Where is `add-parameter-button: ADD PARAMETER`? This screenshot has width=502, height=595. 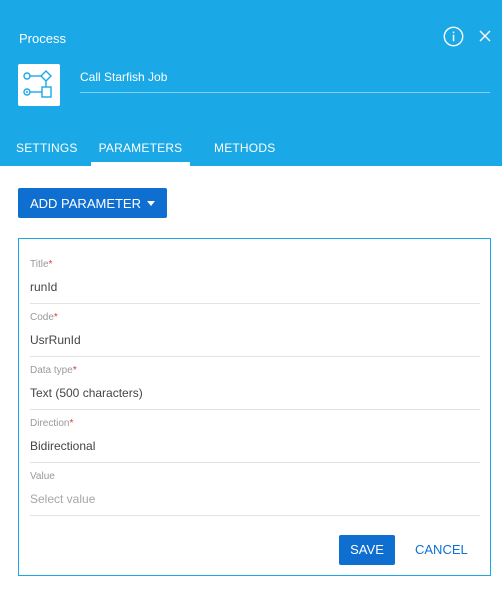 add-parameter-button: ADD PARAMETER is located at coordinates (92, 203).